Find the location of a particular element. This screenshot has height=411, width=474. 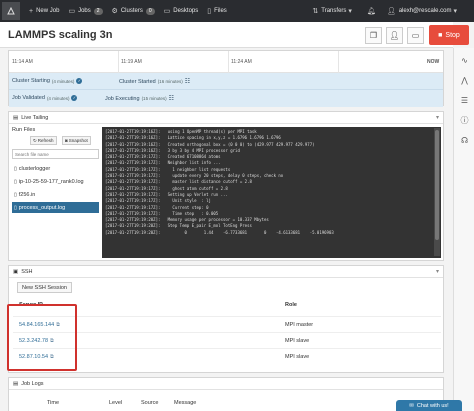

signal-icon: ⋀ is located at coordinates (464, 80).